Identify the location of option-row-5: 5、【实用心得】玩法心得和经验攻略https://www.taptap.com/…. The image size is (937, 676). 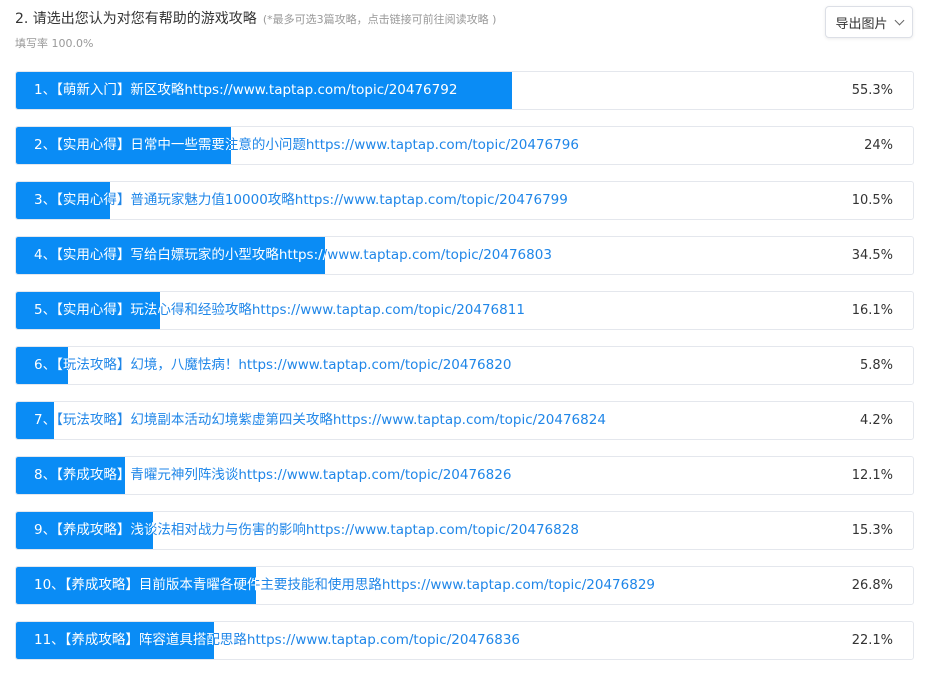
(464, 310).